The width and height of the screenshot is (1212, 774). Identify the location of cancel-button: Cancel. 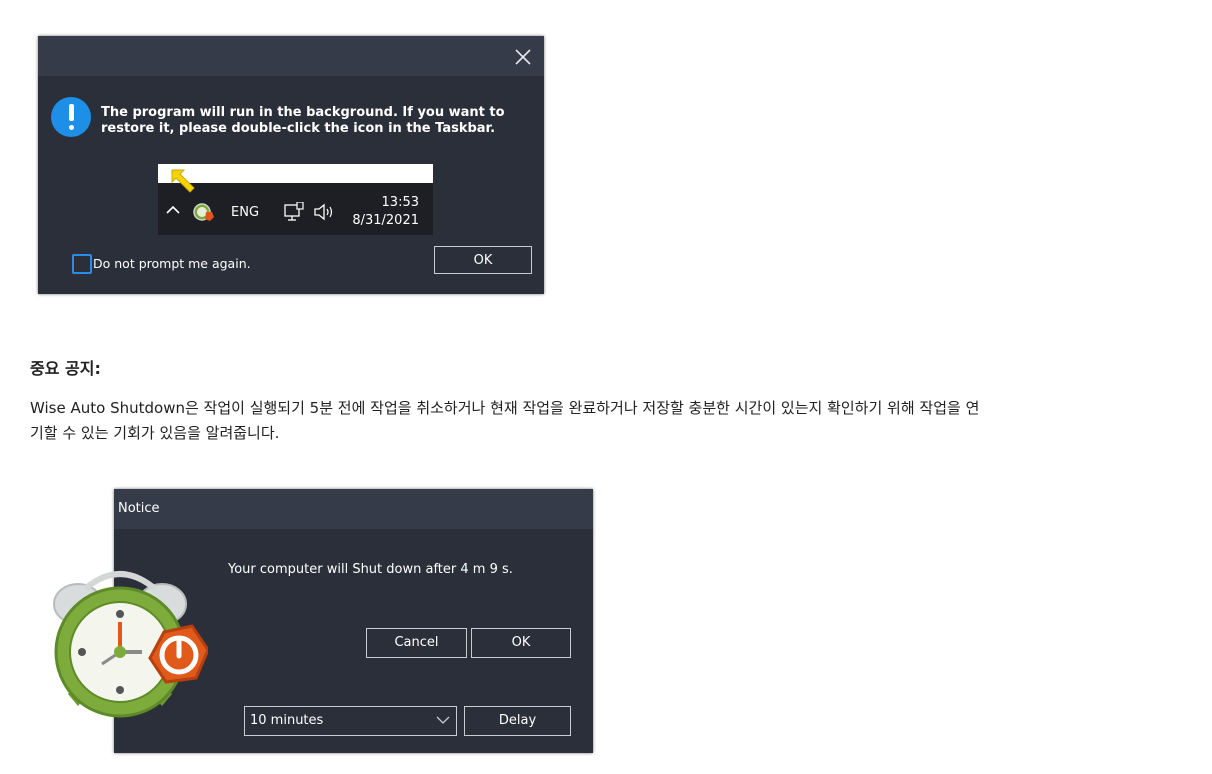
(416, 643).